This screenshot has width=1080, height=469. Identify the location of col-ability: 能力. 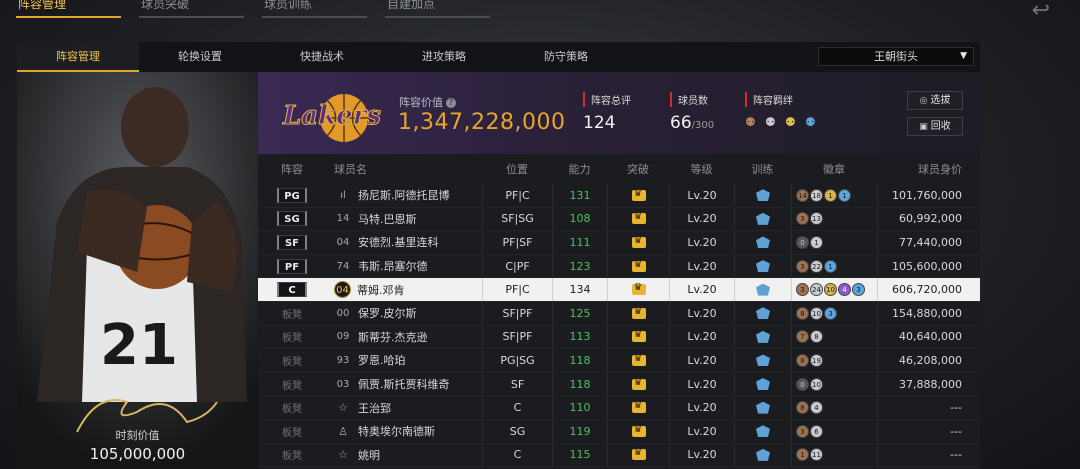
(579, 169).